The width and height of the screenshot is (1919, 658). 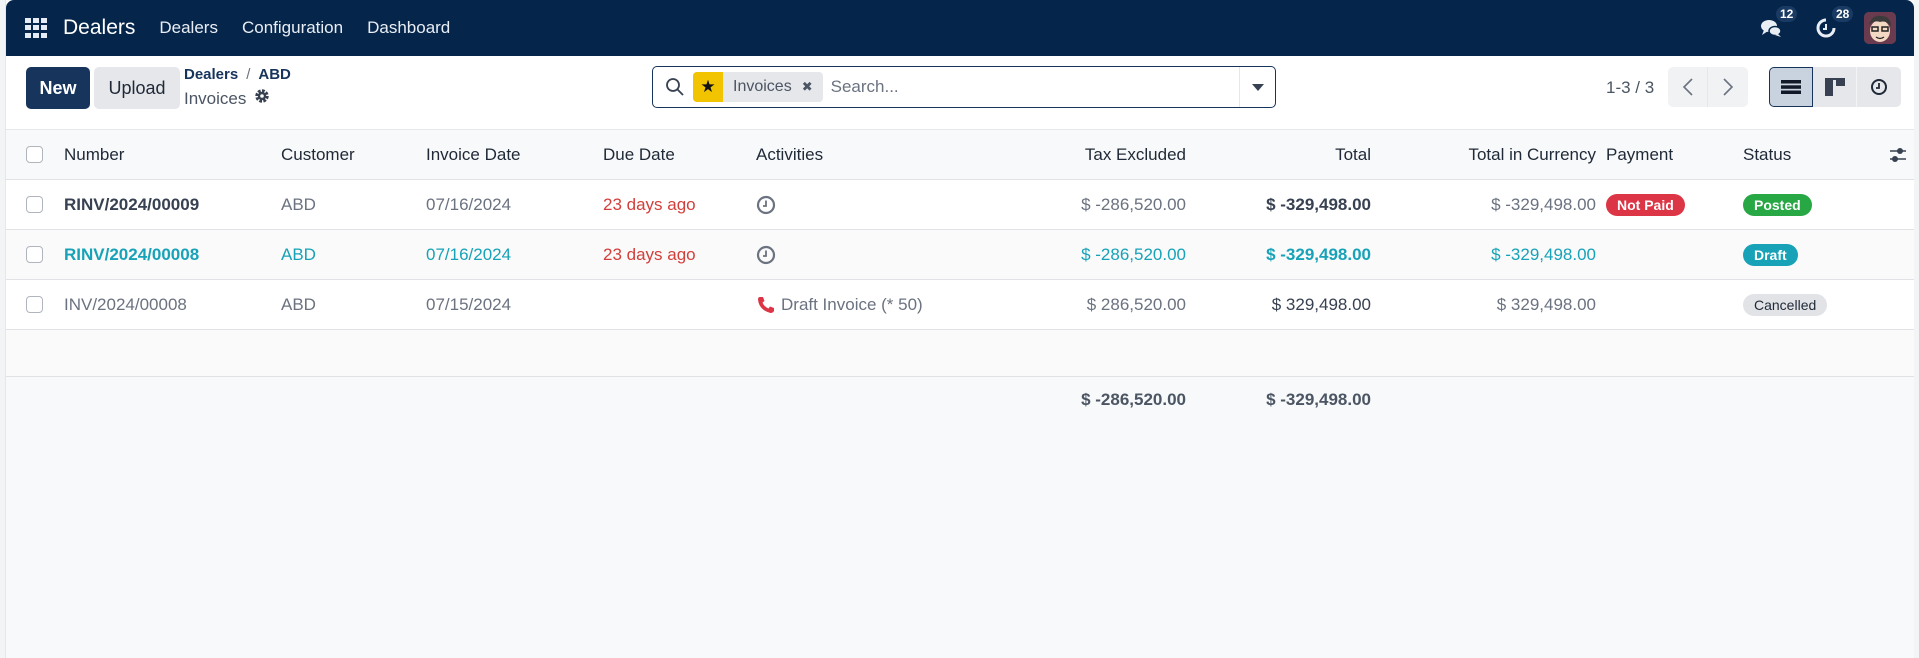 What do you see at coordinates (960, 353) in the screenshot?
I see `empty-row` at bounding box center [960, 353].